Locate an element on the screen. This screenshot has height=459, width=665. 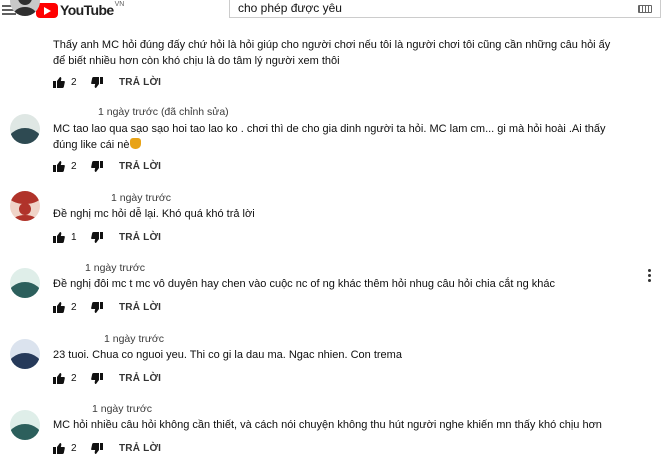
keyboard-icon is located at coordinates (645, 9).